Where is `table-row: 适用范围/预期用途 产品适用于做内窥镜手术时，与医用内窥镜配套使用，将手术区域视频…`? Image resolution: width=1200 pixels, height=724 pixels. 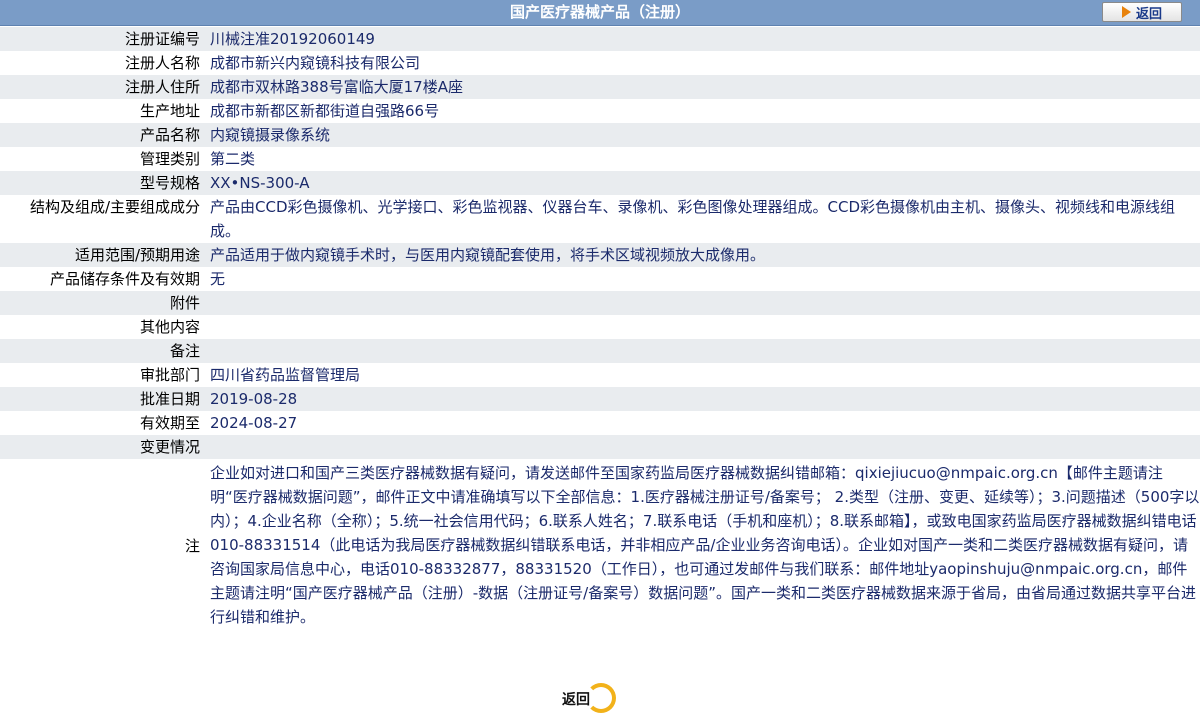 table-row: 适用范围/预期用途 产品适用于做内窥镜手术时，与医用内窥镜配套使用，将手术区域视频… is located at coordinates (600, 255).